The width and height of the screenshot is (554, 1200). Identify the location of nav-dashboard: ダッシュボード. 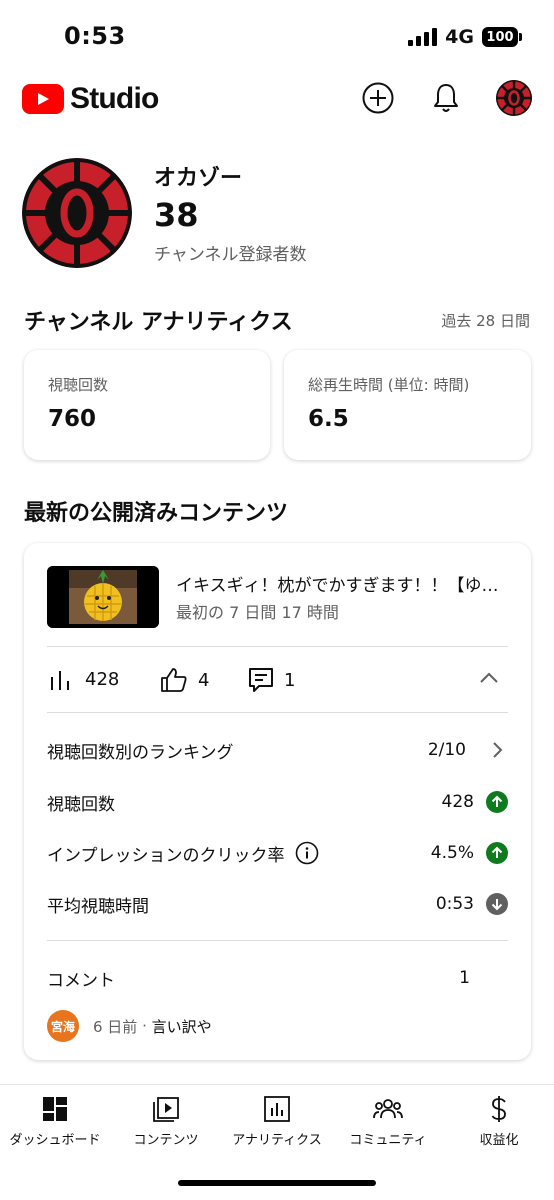
(55, 1121).